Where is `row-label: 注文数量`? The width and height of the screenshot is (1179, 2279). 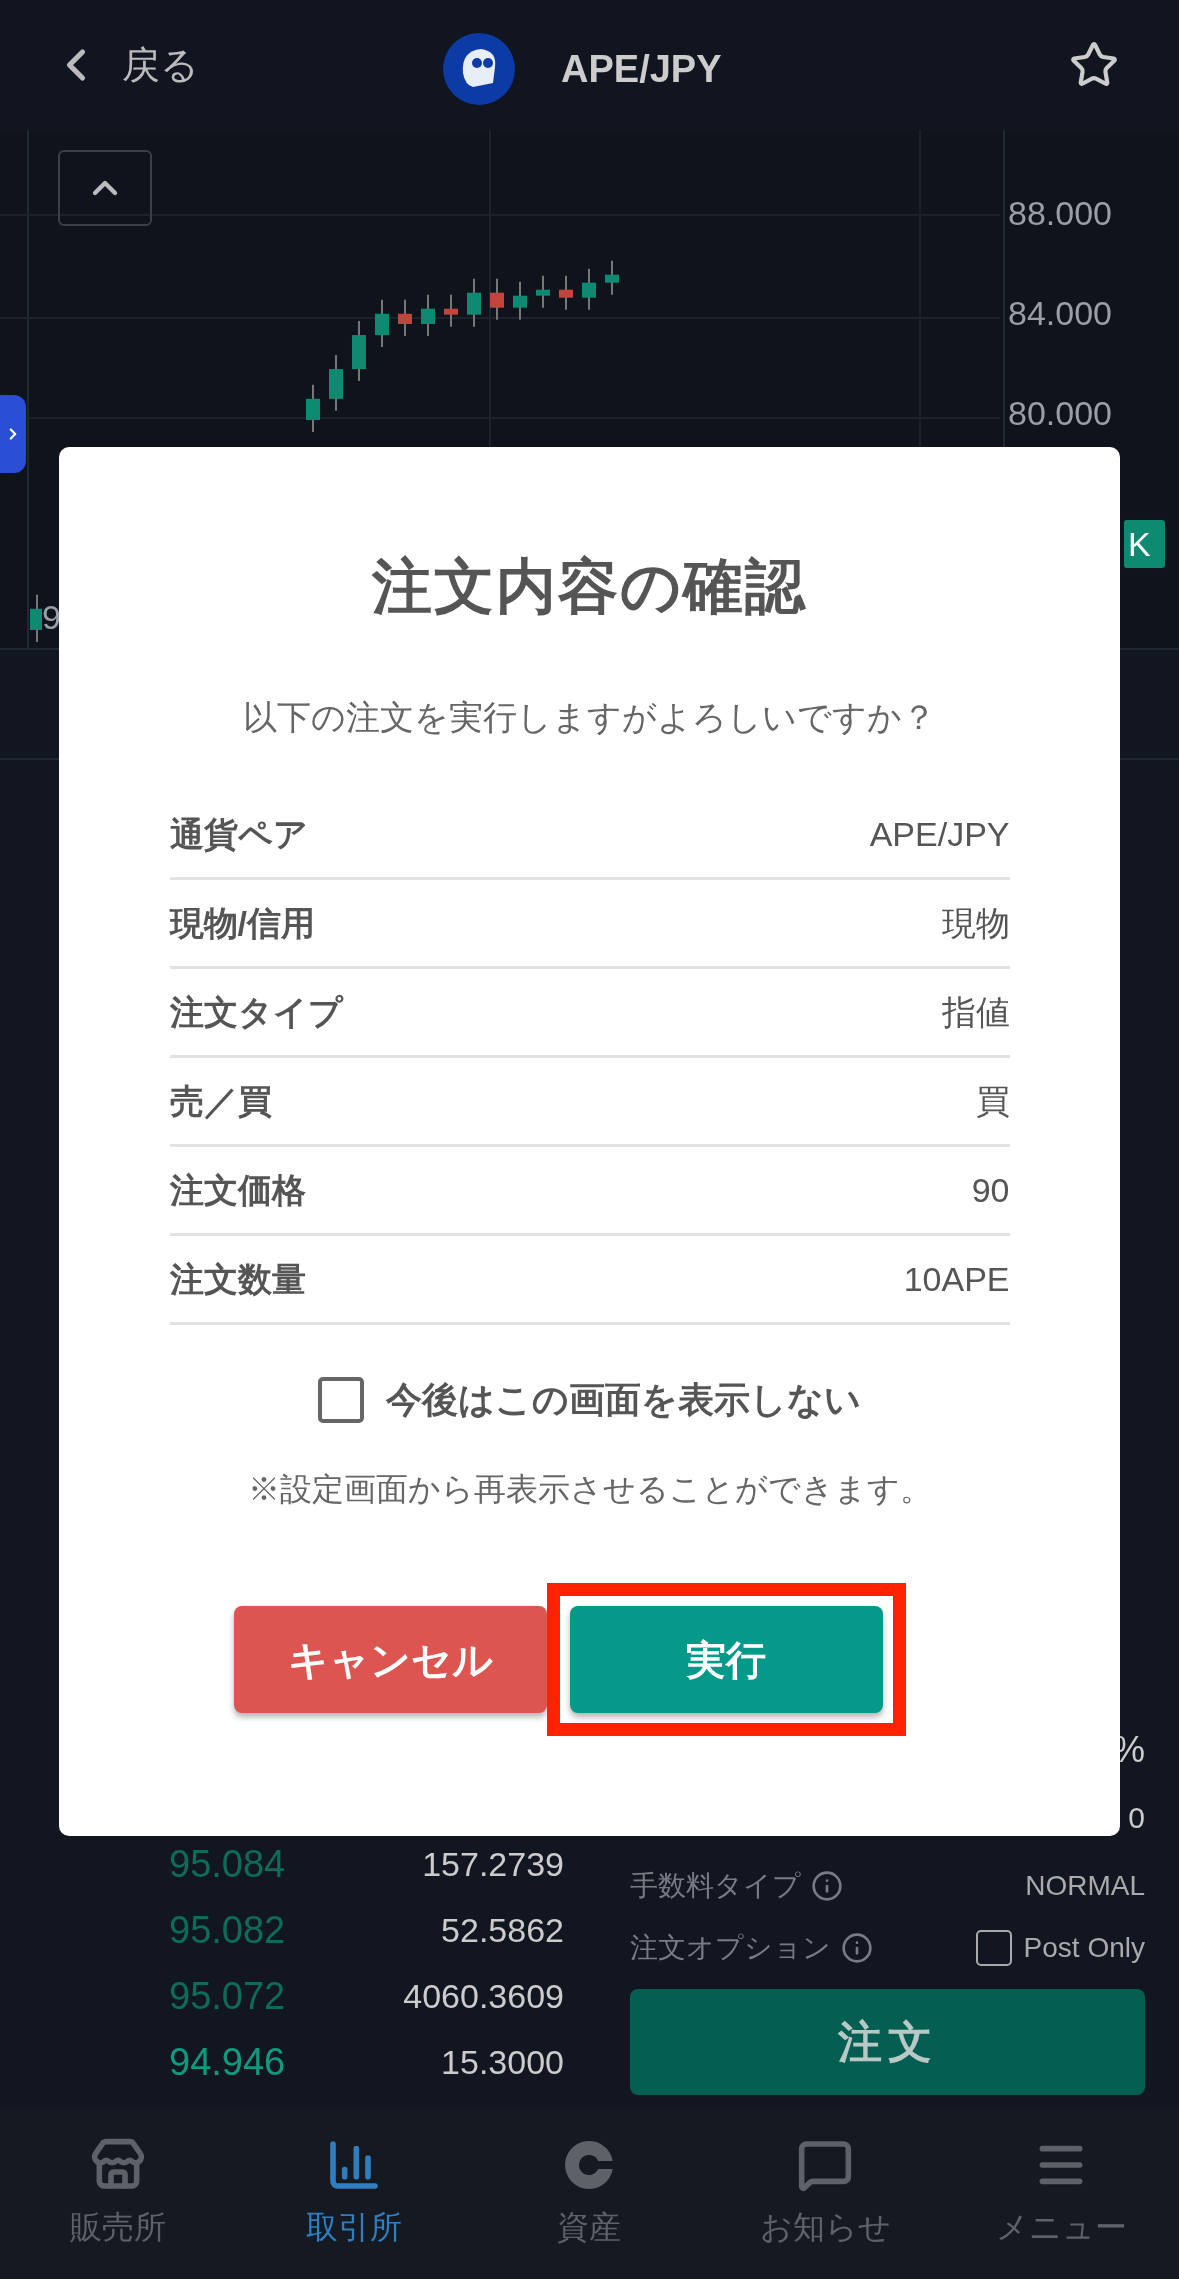 row-label: 注文数量 is located at coordinates (237, 1279).